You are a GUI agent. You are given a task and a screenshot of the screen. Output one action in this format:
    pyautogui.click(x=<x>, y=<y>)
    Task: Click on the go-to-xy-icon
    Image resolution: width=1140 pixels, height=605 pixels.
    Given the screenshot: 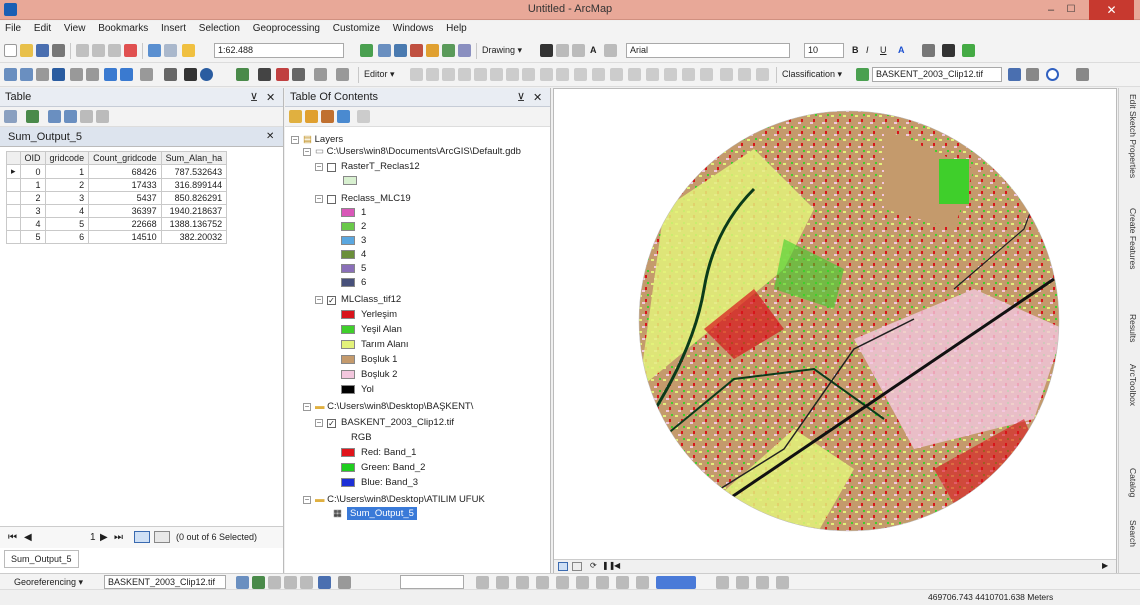 What is the action you would take?
    pyautogui.click(x=282, y=74)
    